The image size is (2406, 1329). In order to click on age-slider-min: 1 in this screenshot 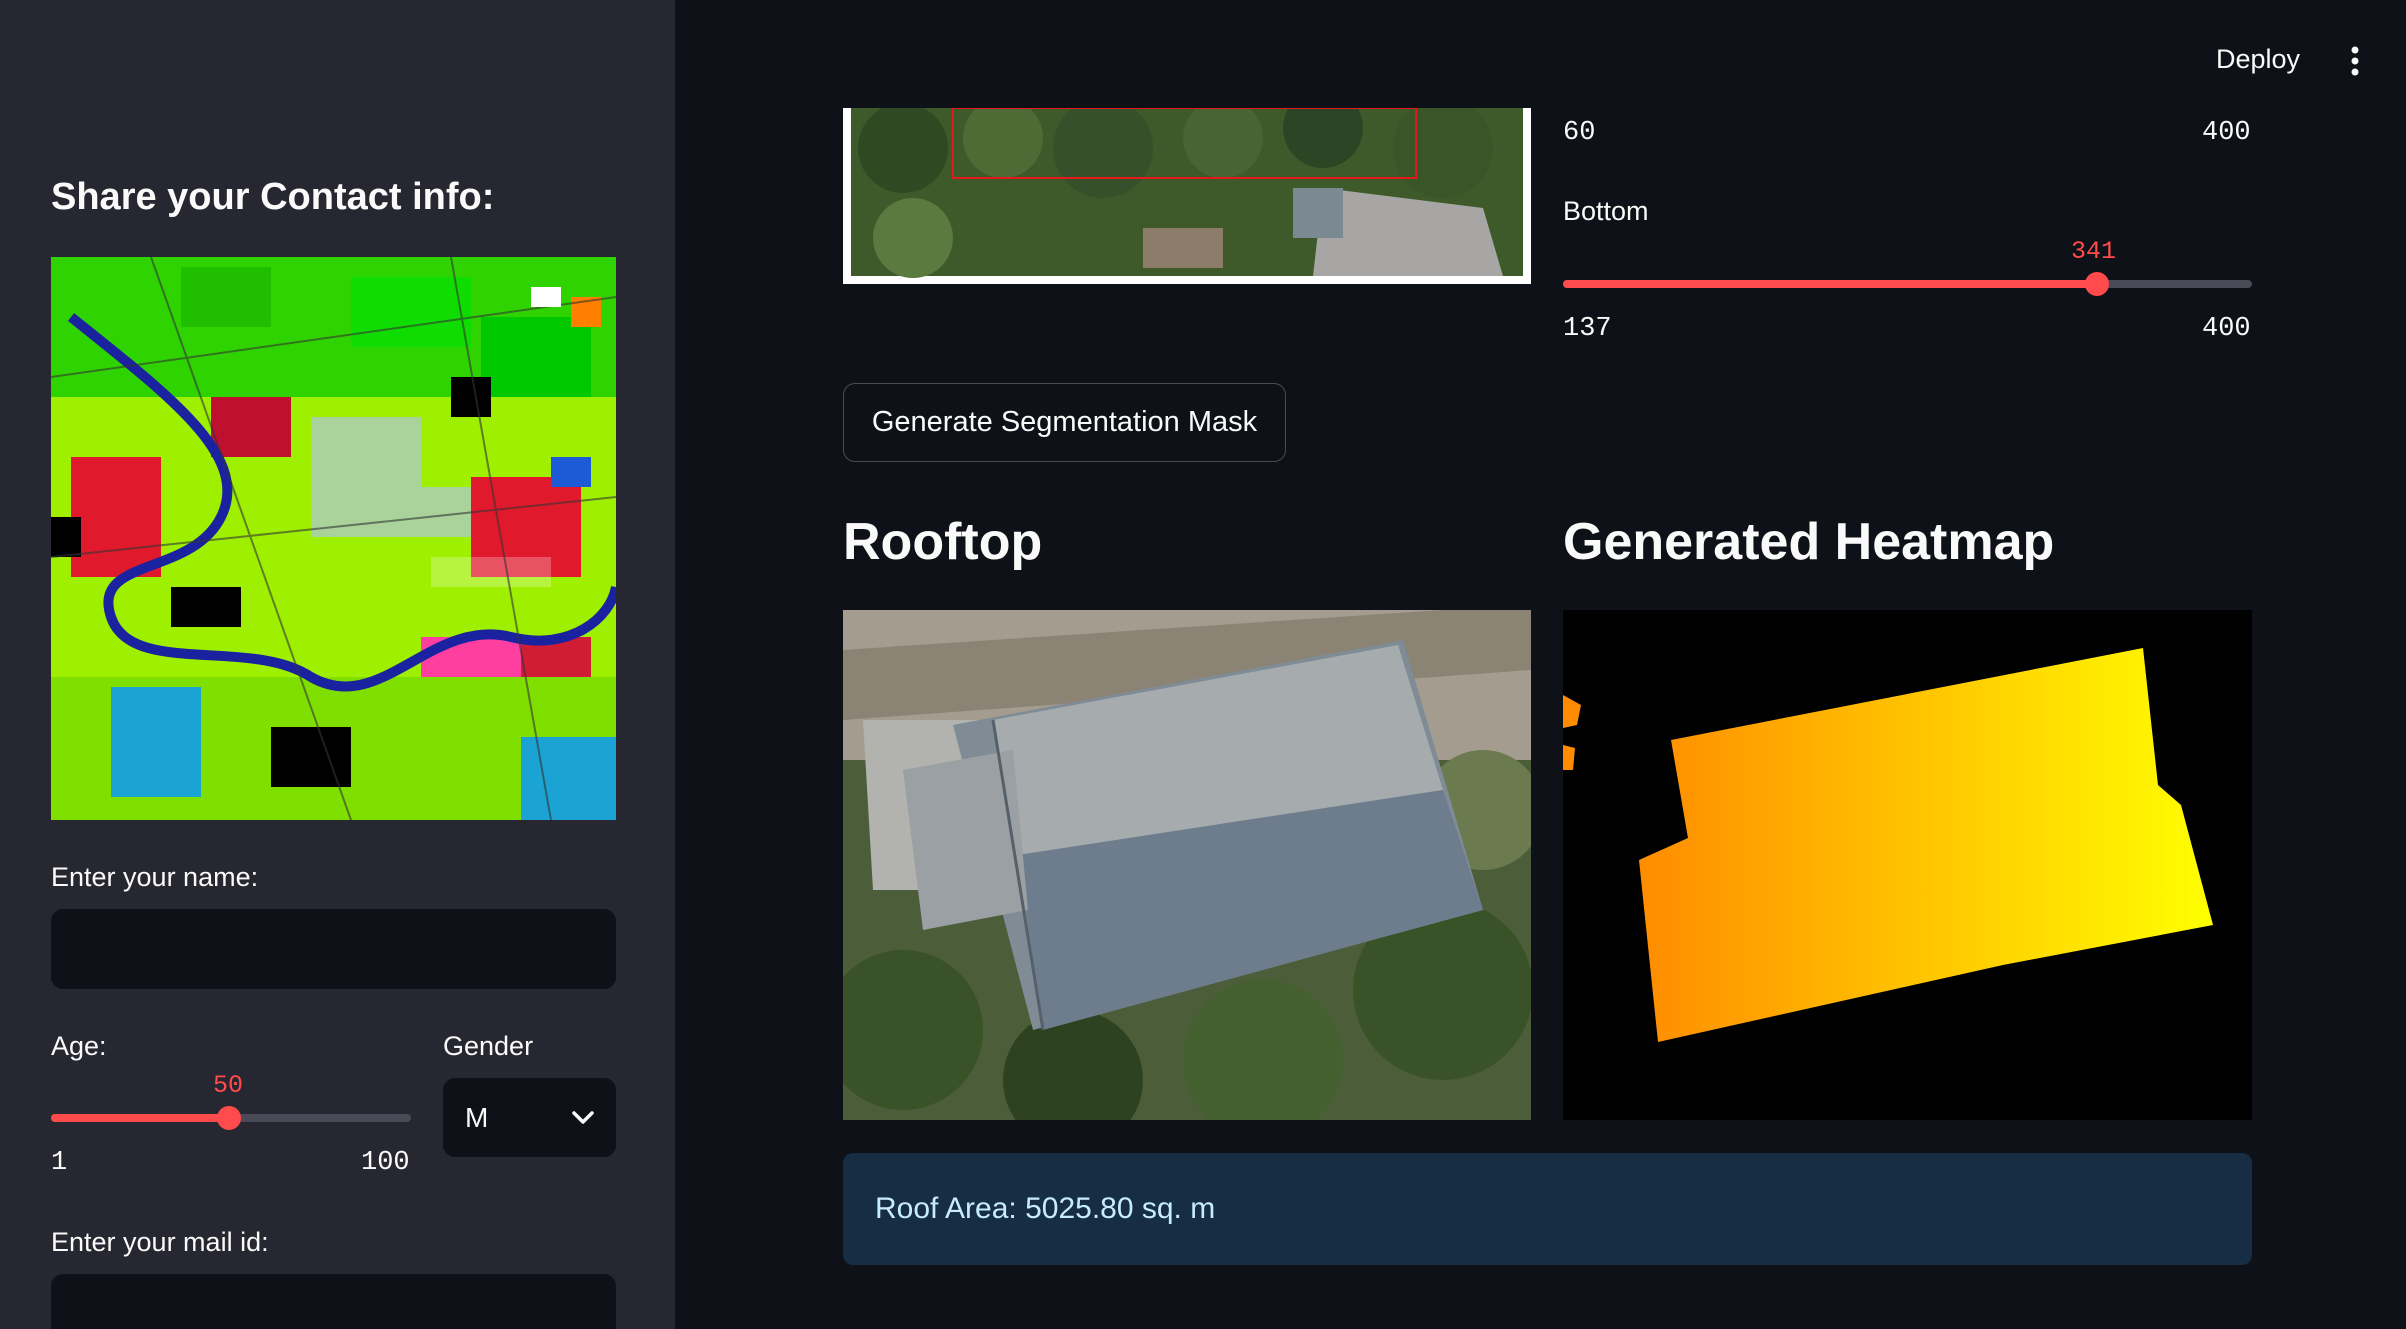, I will do `click(59, 1163)`.